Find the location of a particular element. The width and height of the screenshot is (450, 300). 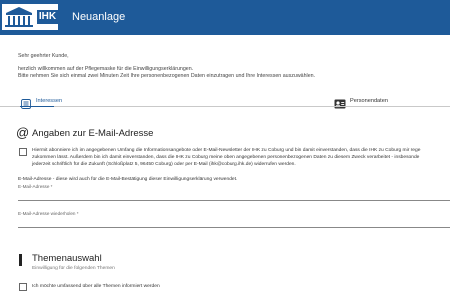

tab-interessen is located at coordinates (26, 105).